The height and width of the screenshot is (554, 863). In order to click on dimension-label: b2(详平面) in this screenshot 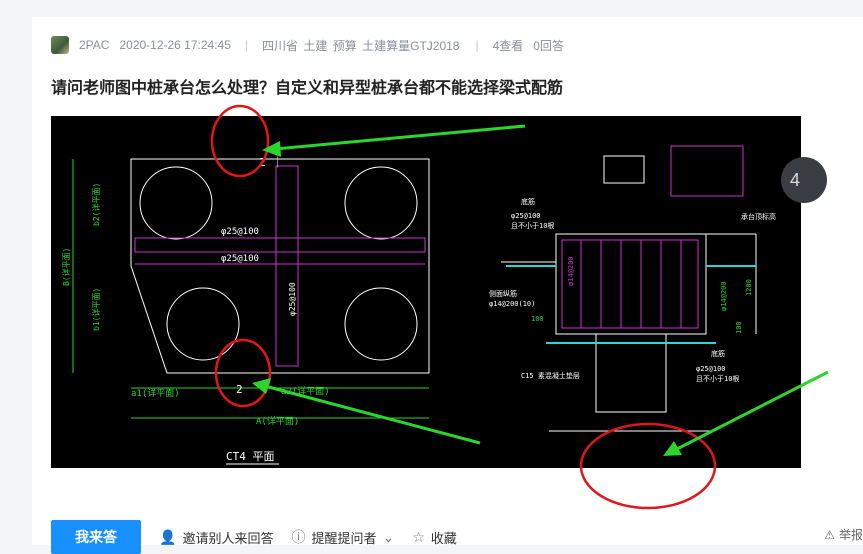, I will do `click(96, 204)`.